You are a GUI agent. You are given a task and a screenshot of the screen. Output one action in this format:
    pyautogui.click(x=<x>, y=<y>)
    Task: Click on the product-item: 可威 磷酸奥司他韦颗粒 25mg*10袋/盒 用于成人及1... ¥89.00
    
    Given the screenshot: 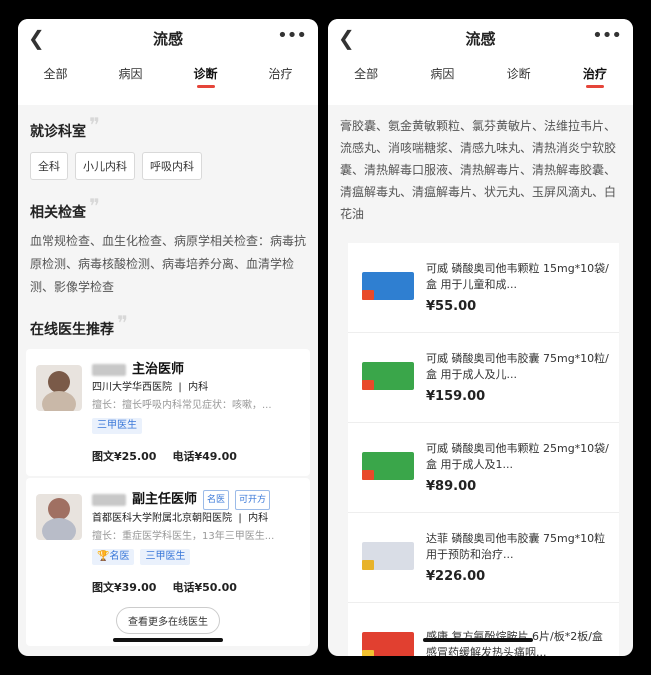 What is the action you would take?
    pyautogui.click(x=483, y=468)
    